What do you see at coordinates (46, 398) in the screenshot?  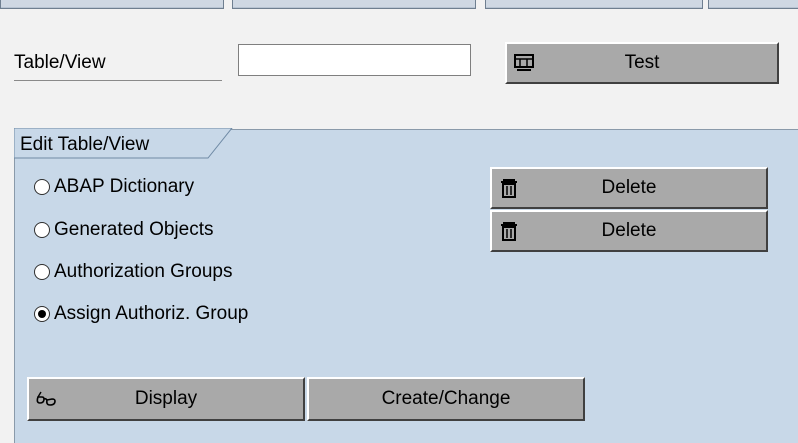 I see `glasses-icon` at bounding box center [46, 398].